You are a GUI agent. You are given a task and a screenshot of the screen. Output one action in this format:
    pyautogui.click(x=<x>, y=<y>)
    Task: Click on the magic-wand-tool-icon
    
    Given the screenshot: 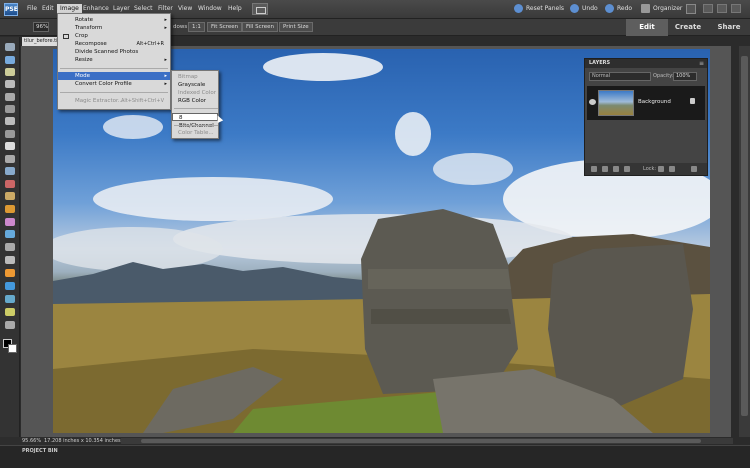 What is the action you would take?
    pyautogui.click(x=10, y=121)
    